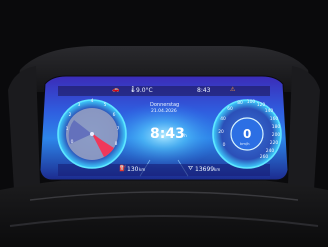 This screenshot has width=328, height=247. Describe the element at coordinates (264, 157) in the screenshot. I see `speed-tick: 260` at that location.